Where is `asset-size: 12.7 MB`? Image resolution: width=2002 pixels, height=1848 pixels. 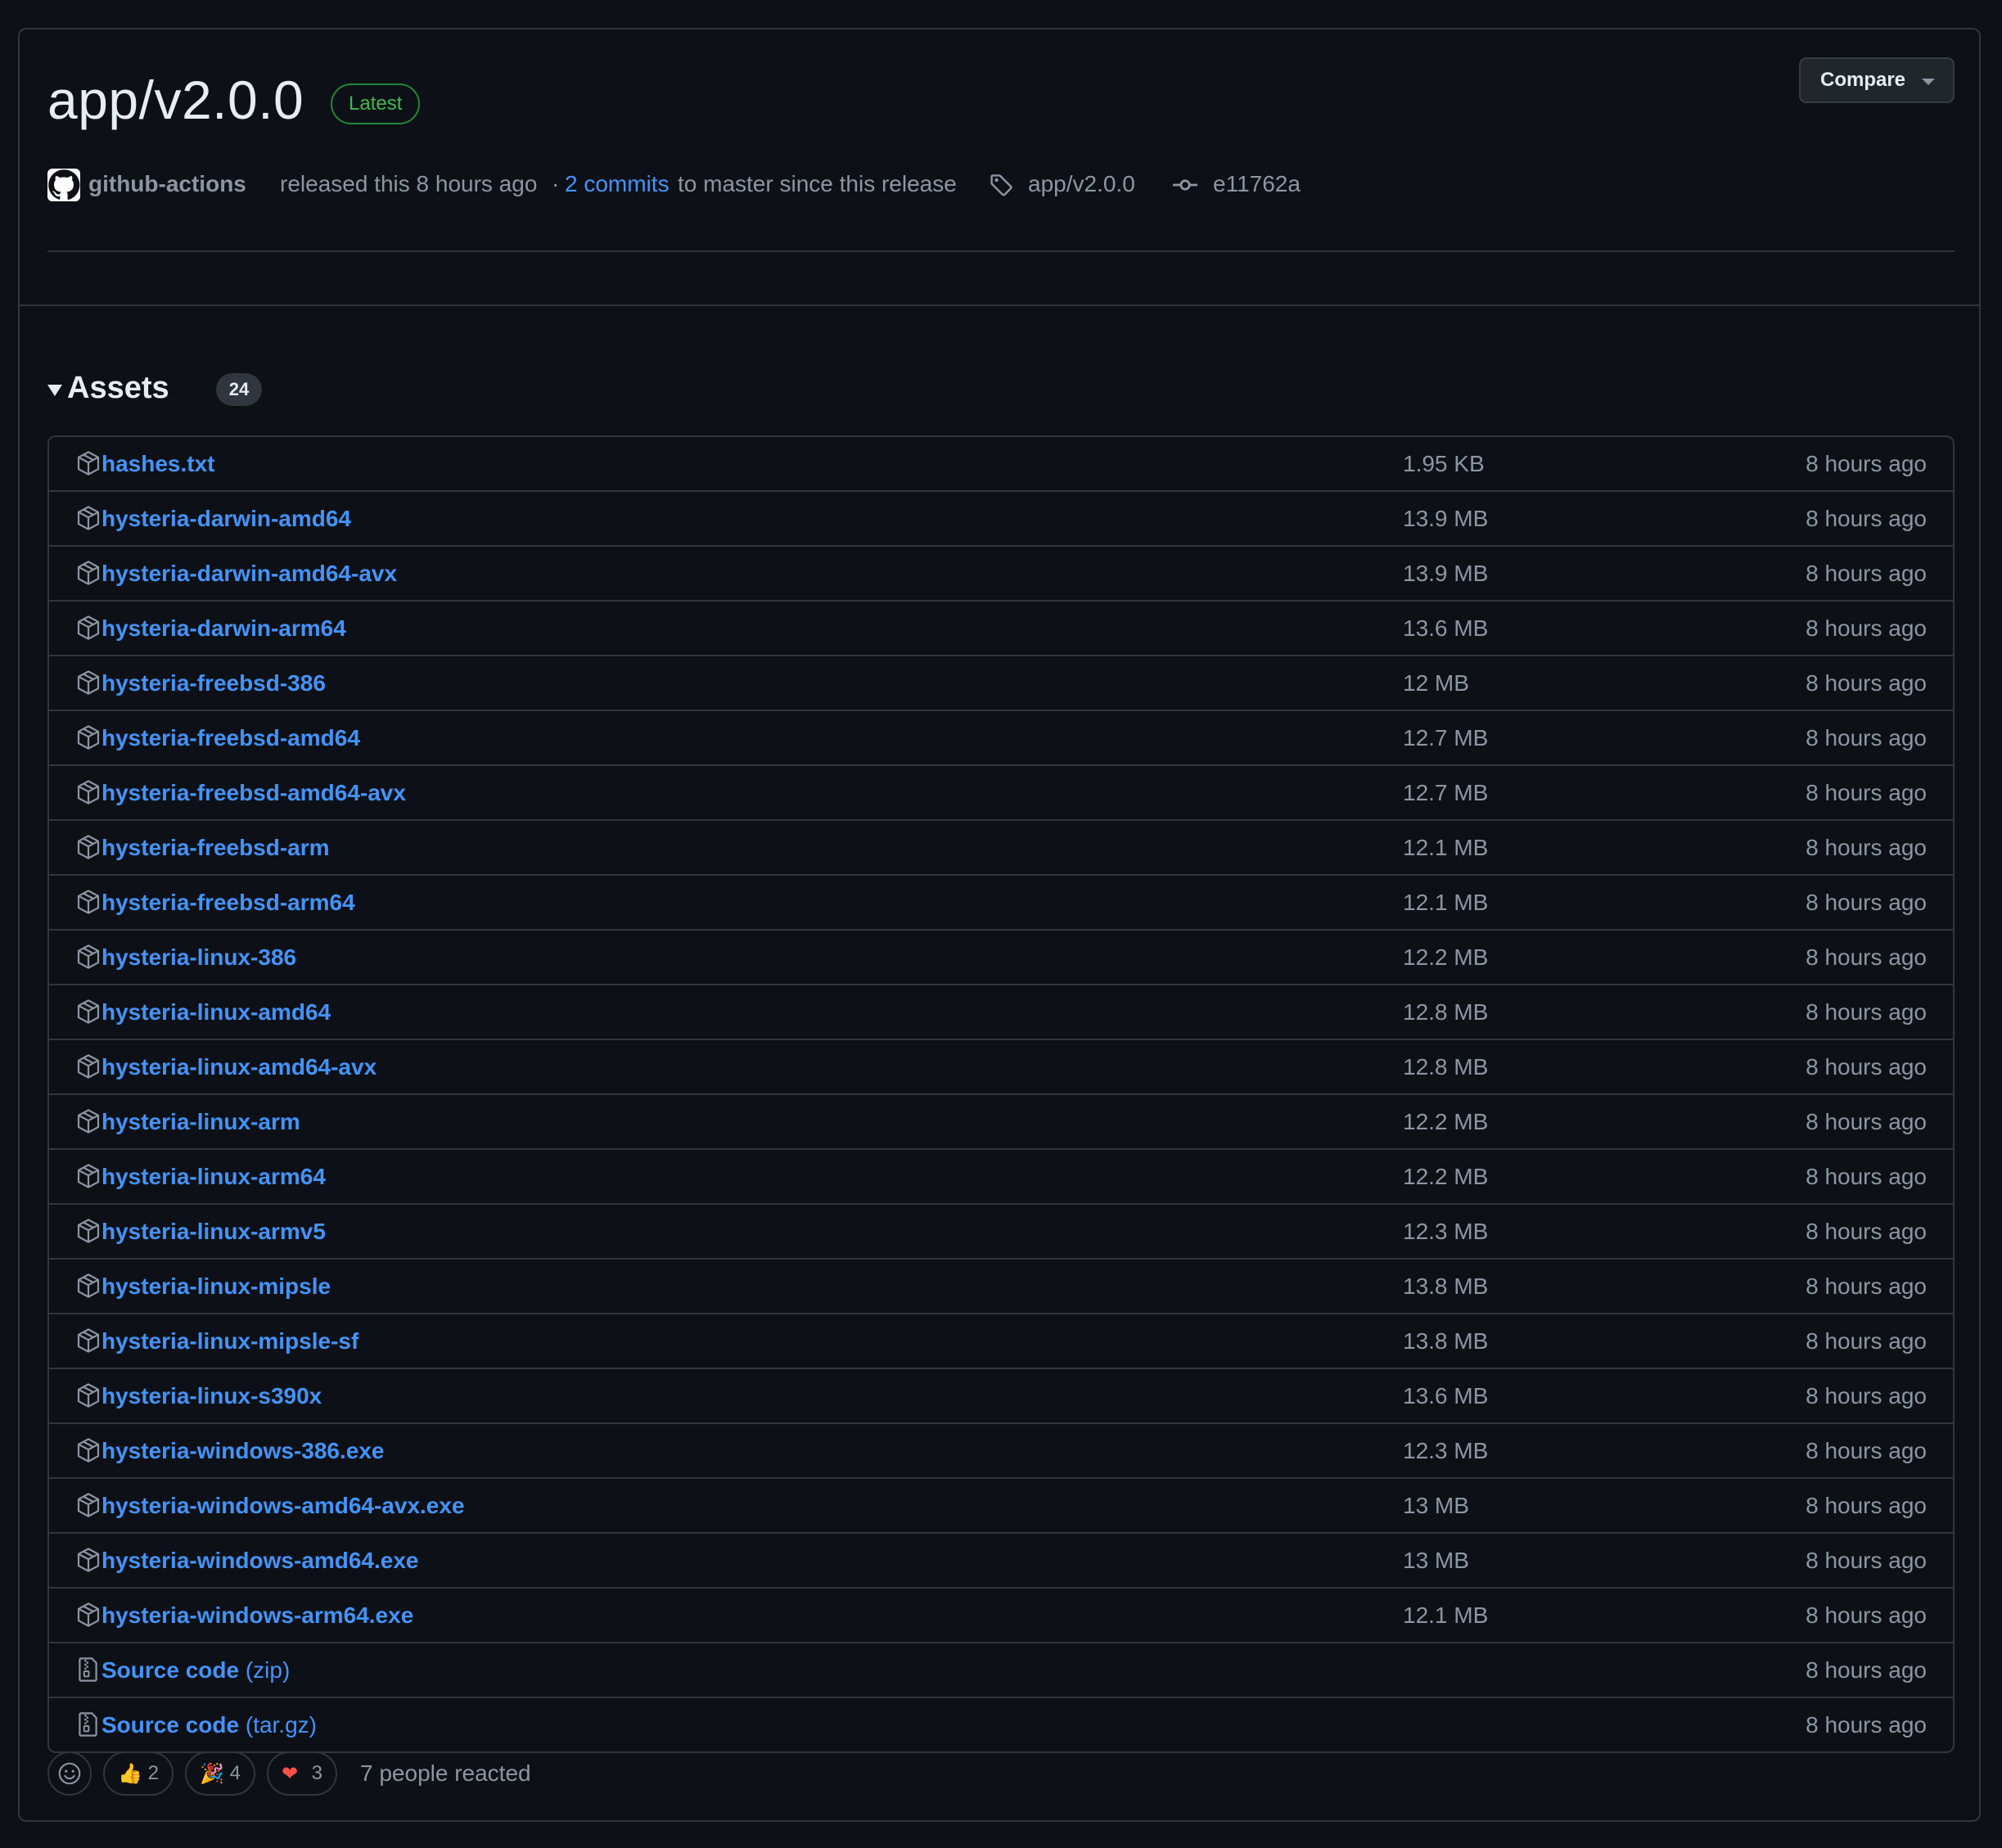 asset-size: 12.7 MB is located at coordinates (1446, 792).